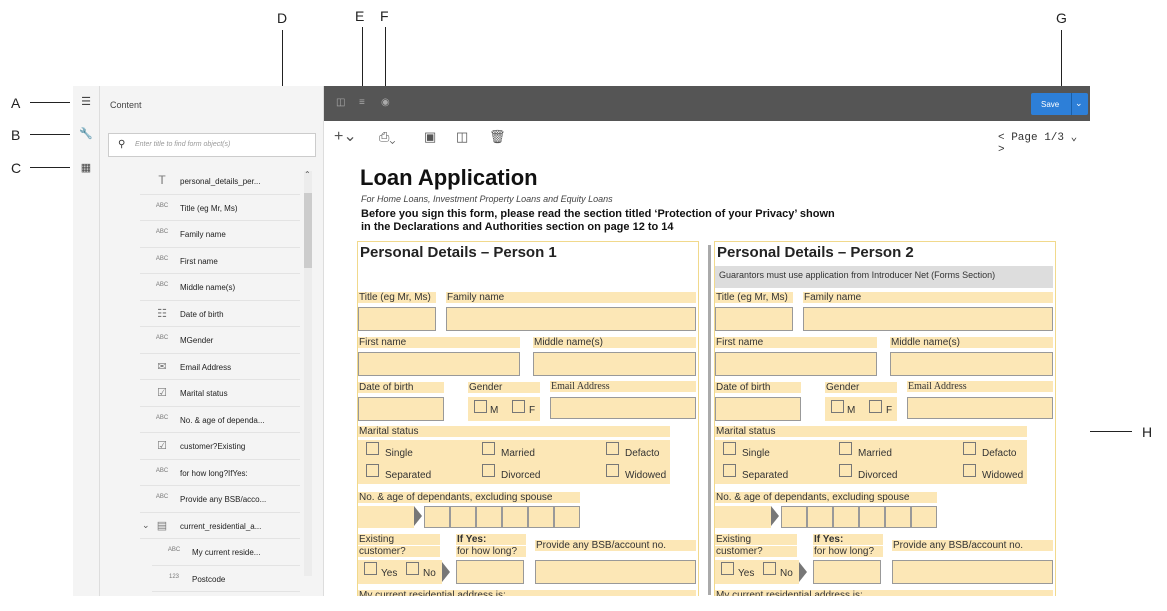  What do you see at coordinates (162, 180) in the screenshot?
I see `field-type-icon: T` at bounding box center [162, 180].